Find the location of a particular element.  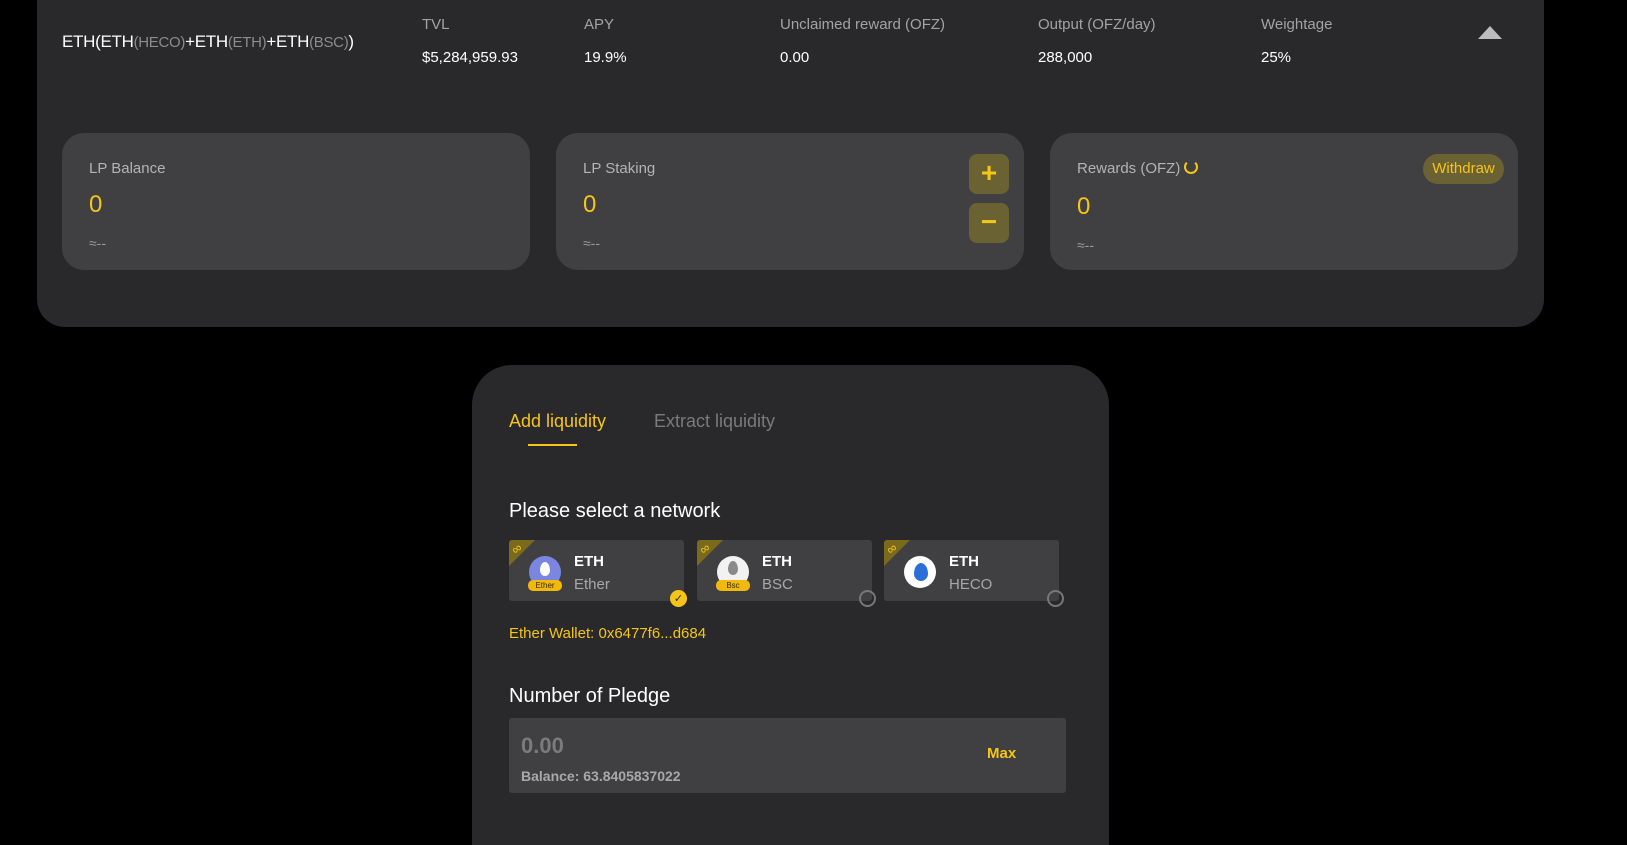

stat-unclaimed: Unclaimed reward (OFZ) 0.00 is located at coordinates (862, 41).